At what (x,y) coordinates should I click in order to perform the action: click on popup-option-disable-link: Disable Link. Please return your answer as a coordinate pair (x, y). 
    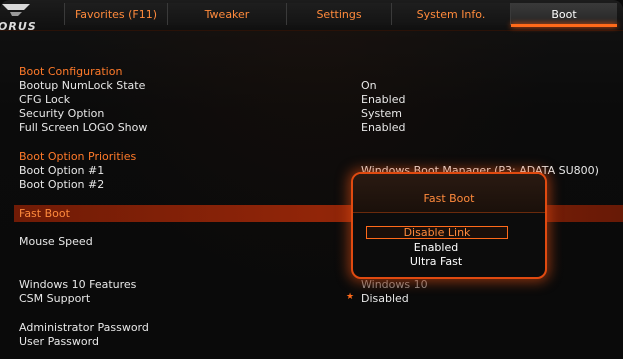
    Looking at the image, I should click on (437, 232).